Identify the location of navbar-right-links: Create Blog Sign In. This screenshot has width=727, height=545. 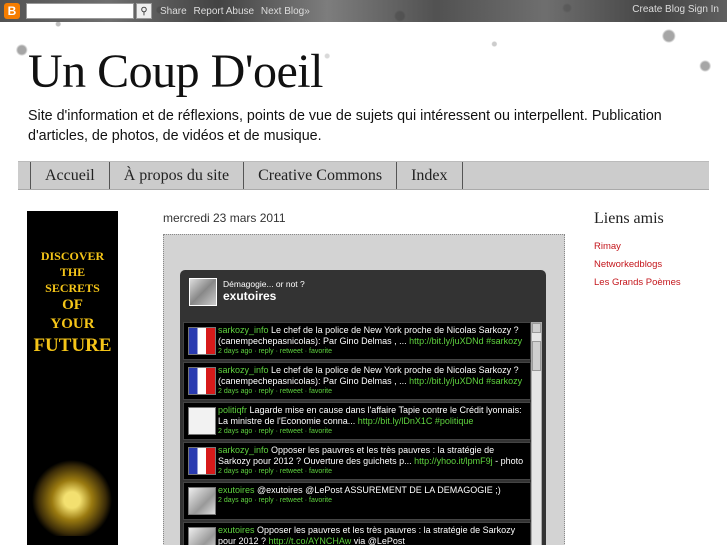
(675, 9).